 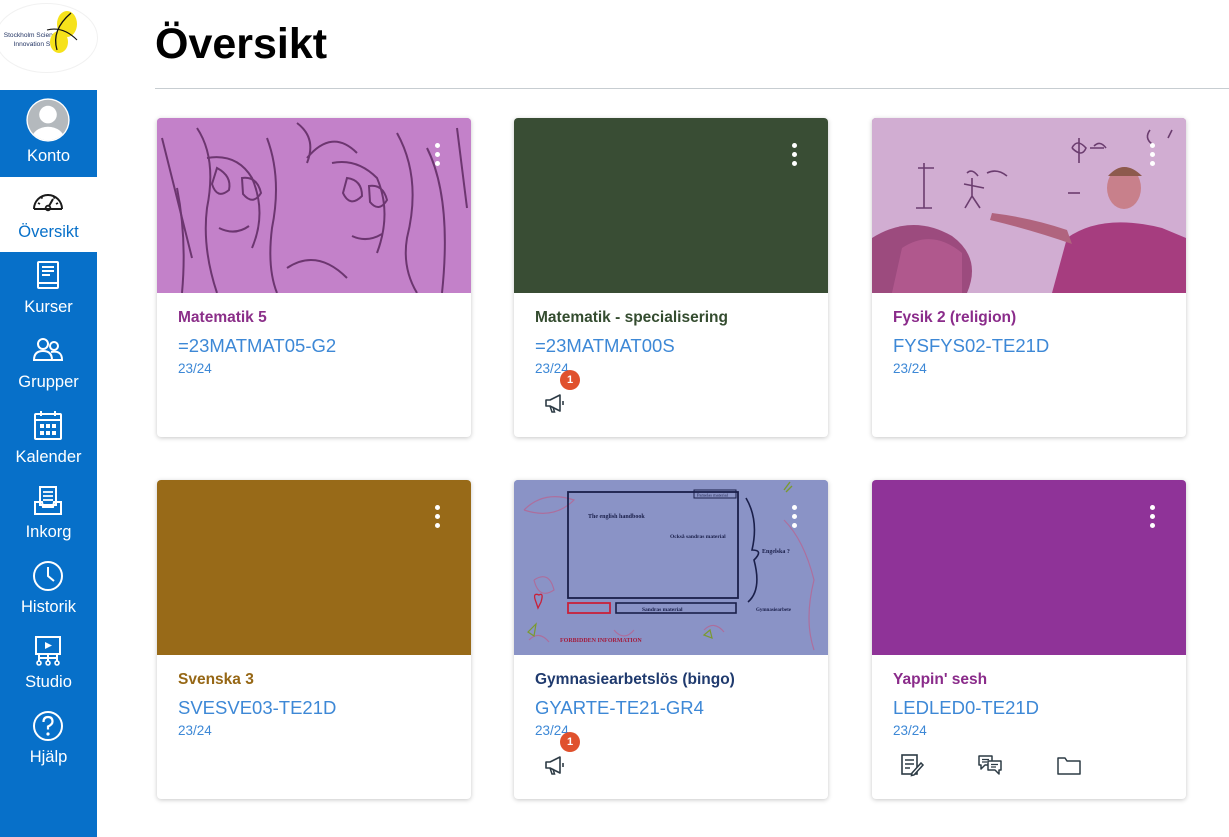 What do you see at coordinates (605, 346) in the screenshot?
I see `course-code: =23MATMAT00S` at bounding box center [605, 346].